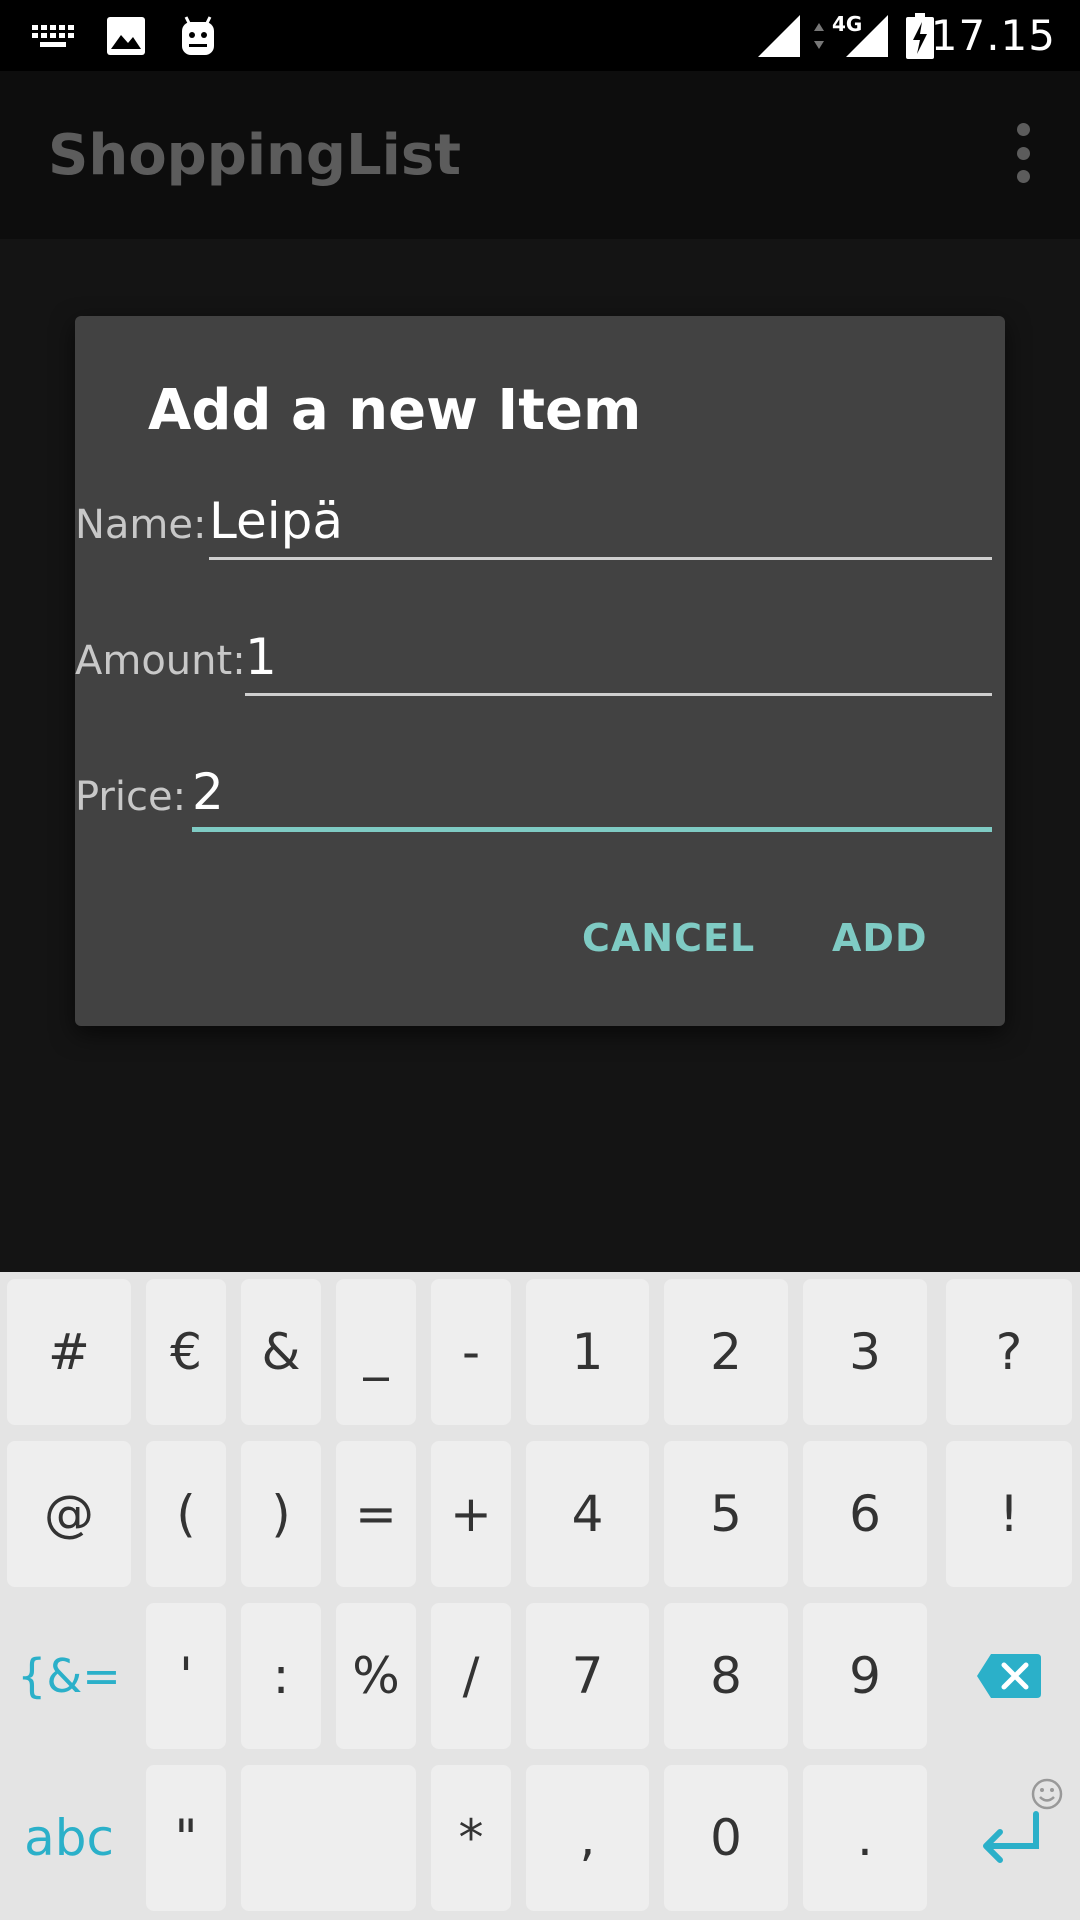 Image resolution: width=1080 pixels, height=1920 pixels. What do you see at coordinates (376, 1676) in the screenshot?
I see `key-percent: %` at bounding box center [376, 1676].